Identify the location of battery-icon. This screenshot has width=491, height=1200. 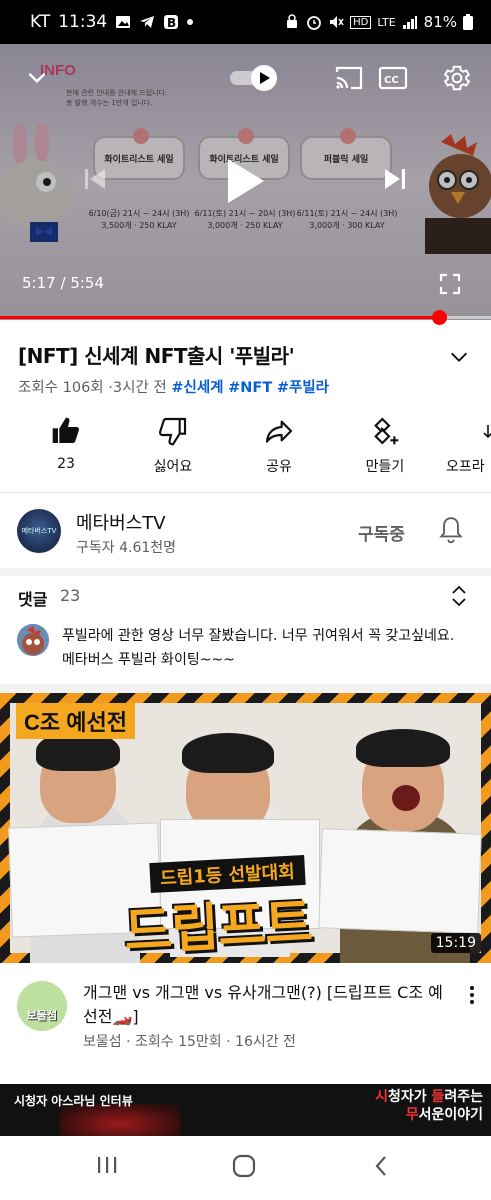
(468, 22).